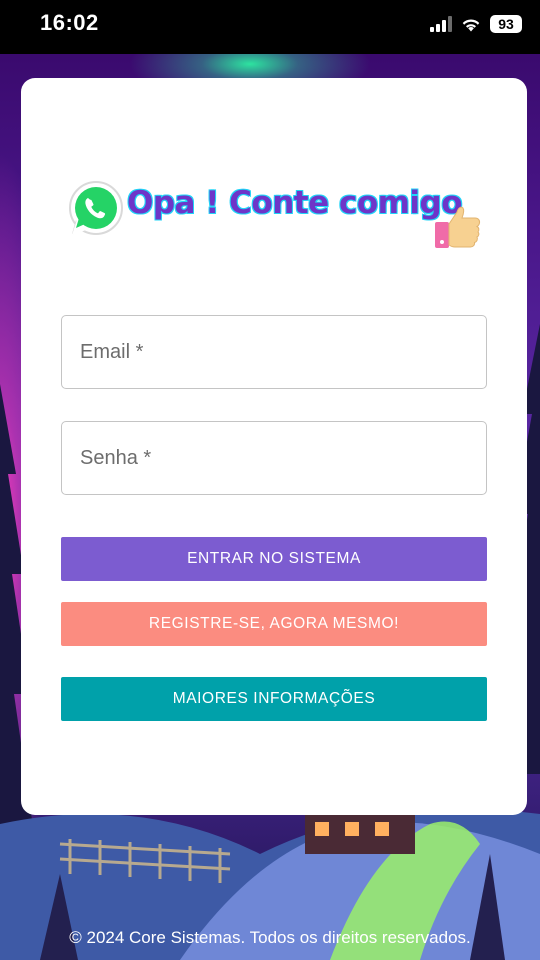  What do you see at coordinates (274, 624) in the screenshot?
I see `register-button: REGISTRE-SE, AGORA MESMO!` at bounding box center [274, 624].